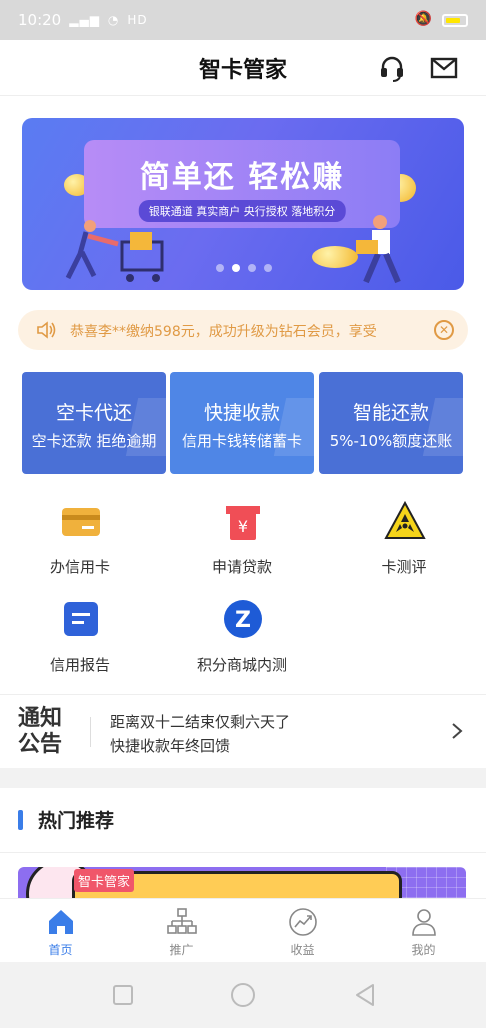  I want to click on org-chart-icon, so click(182, 921).